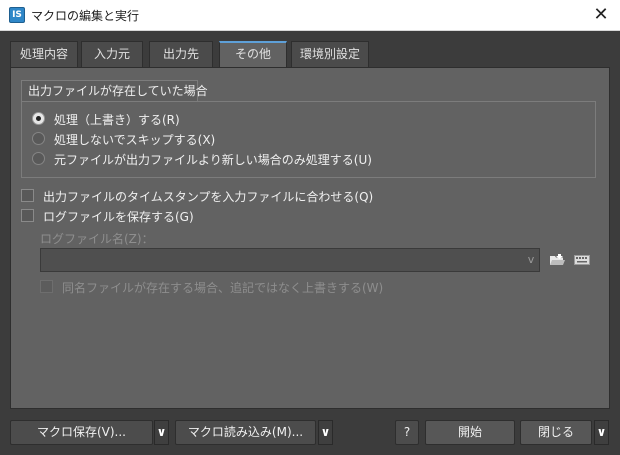  What do you see at coordinates (582, 260) in the screenshot?
I see `keyboard-icon` at bounding box center [582, 260].